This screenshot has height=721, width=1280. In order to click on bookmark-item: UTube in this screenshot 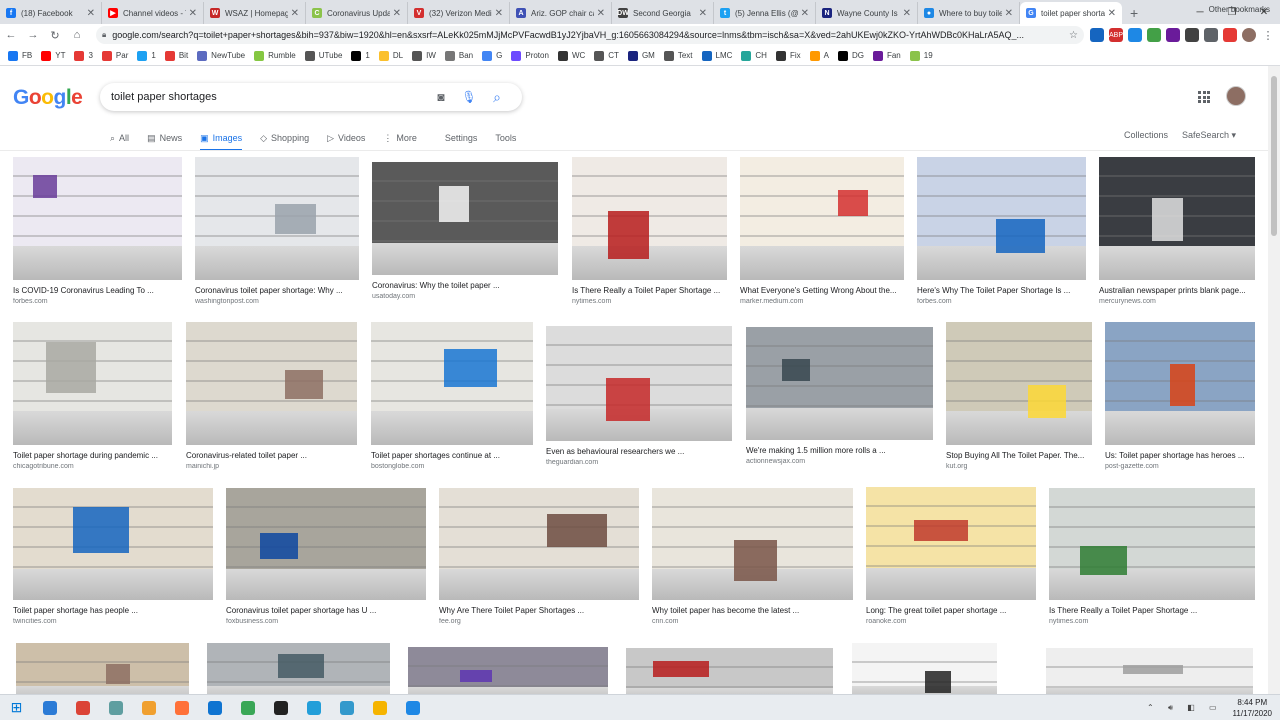, I will do `click(323, 55)`.